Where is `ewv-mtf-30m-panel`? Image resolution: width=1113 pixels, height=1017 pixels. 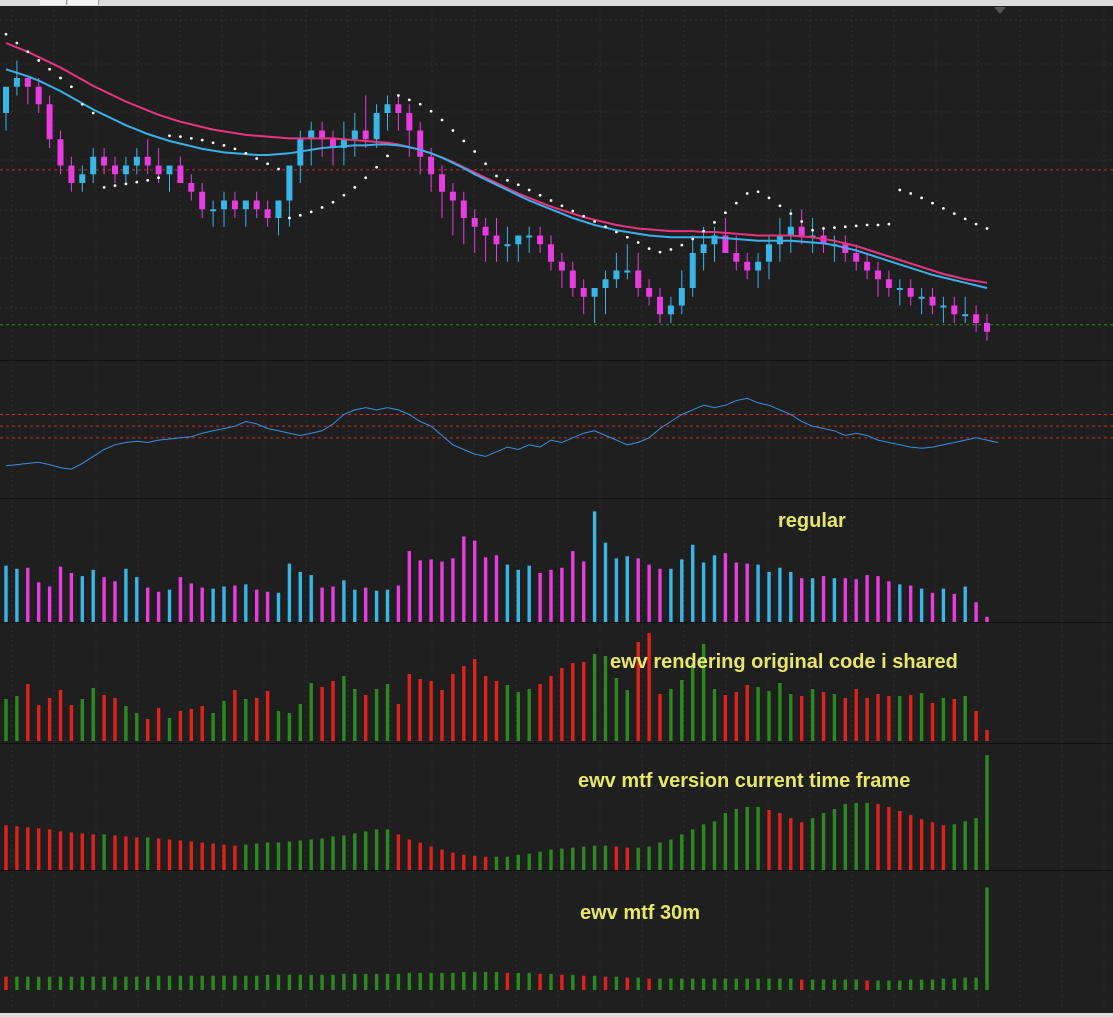
ewv-mtf-30m-panel is located at coordinates (496, 938).